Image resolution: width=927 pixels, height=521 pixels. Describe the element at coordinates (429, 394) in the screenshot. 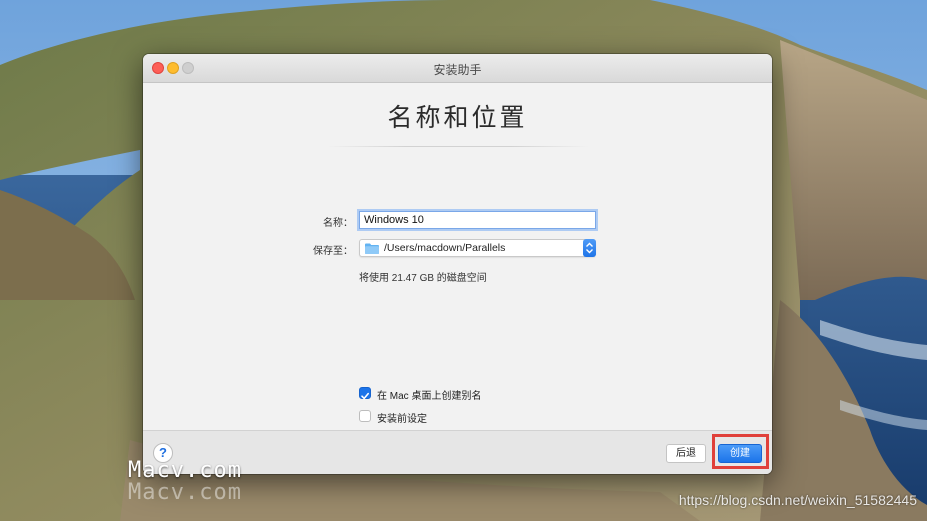

I see `create-alias-label: 在 Mac 桌面上创建别名` at that location.